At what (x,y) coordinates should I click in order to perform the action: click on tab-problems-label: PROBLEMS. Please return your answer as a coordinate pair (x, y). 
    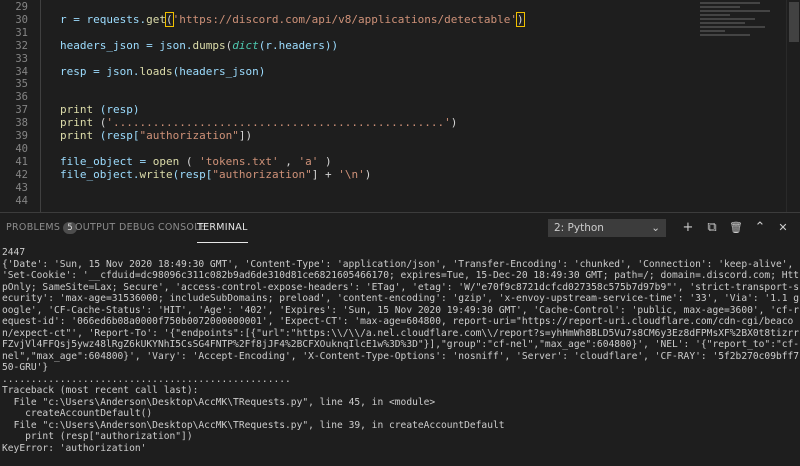
    Looking at the image, I should click on (33, 227).